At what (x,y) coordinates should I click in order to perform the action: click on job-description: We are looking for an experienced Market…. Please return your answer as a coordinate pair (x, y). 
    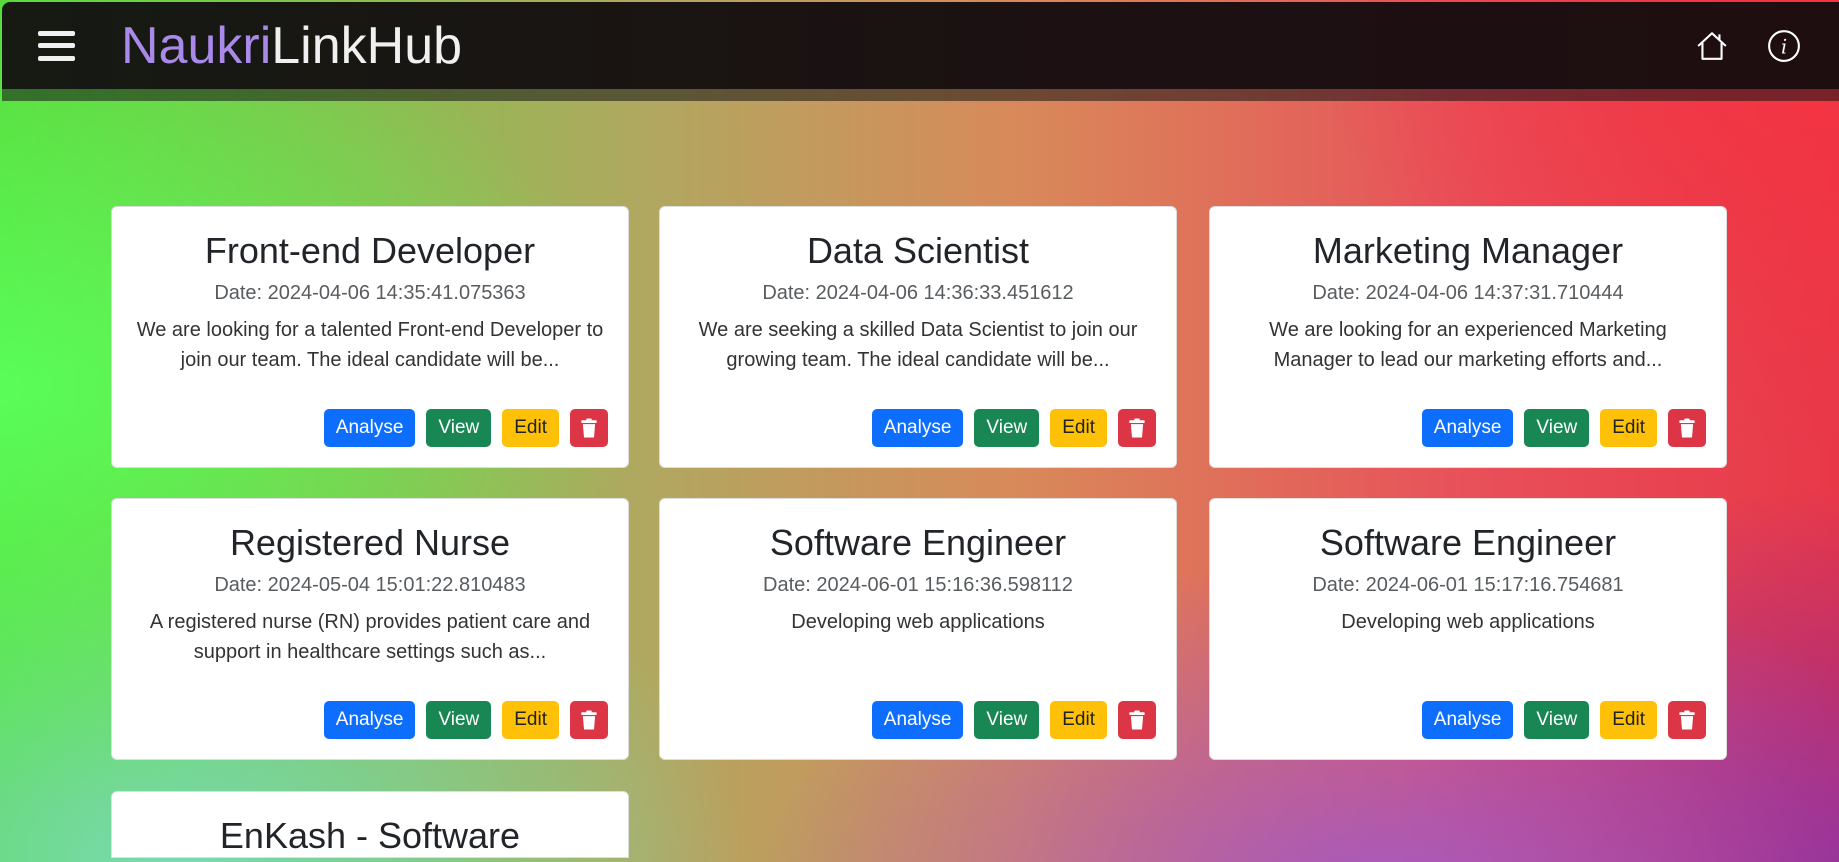
    Looking at the image, I should click on (1468, 345).